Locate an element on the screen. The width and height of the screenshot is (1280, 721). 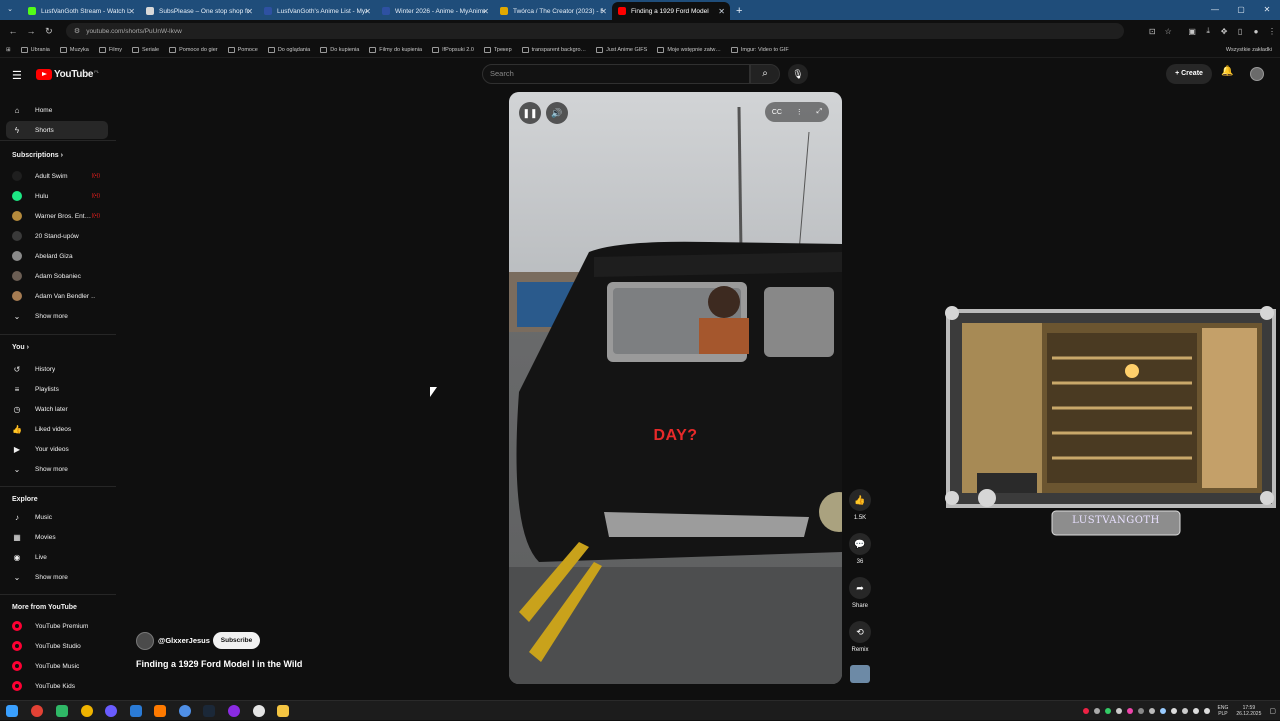
side-panel-icon: ▯ is located at coordinates (1240, 31).